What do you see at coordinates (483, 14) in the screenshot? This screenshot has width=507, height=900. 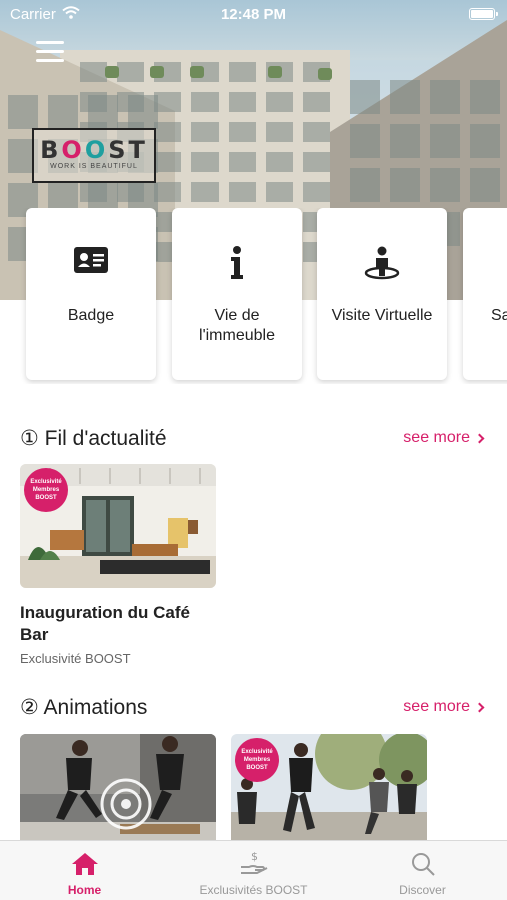 I see `battery-icon` at bounding box center [483, 14].